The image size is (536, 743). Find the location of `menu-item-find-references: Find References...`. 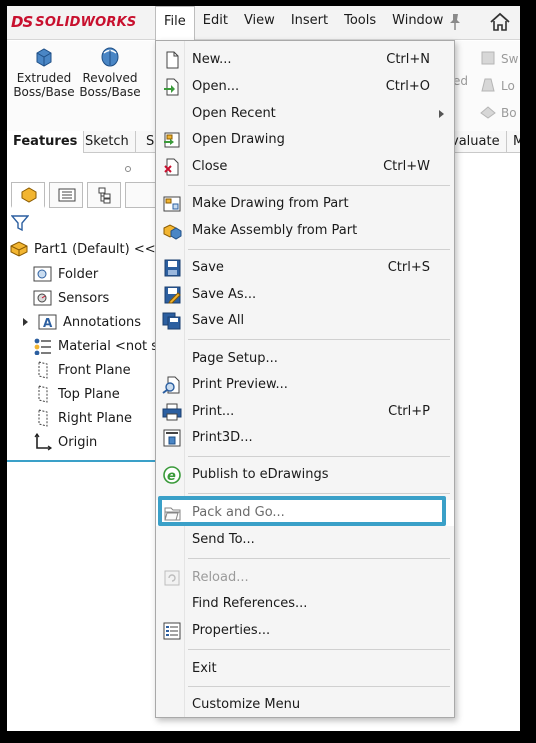

menu-item-find-references: Find References... is located at coordinates (305, 604).